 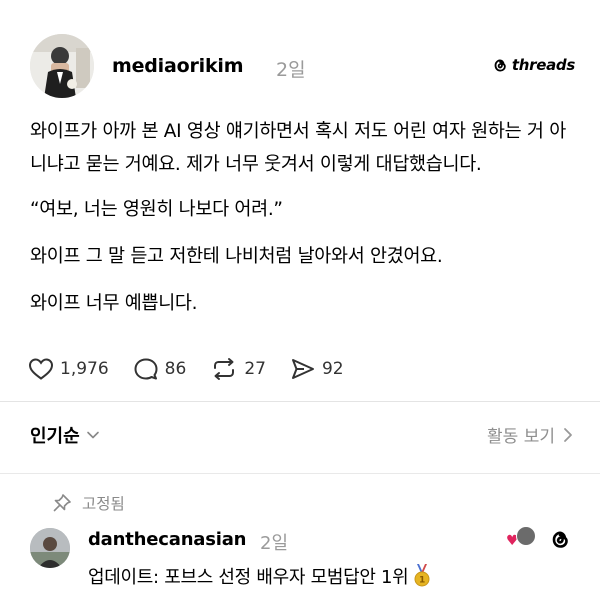 What do you see at coordinates (92, 435) in the screenshot?
I see `chevron-down-icon` at bounding box center [92, 435].